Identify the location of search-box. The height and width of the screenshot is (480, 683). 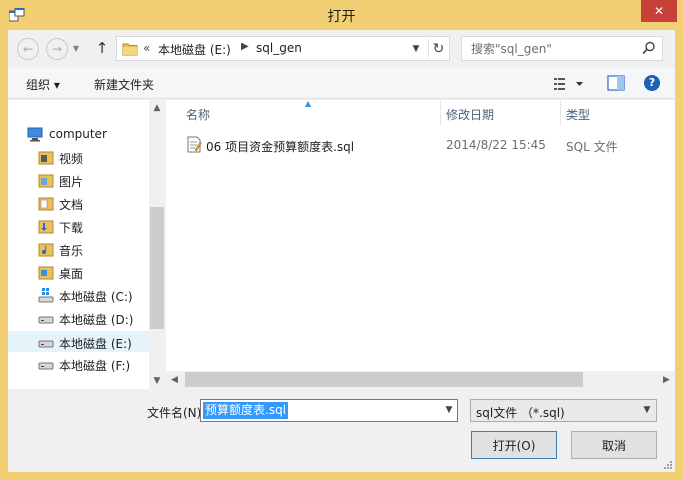
(562, 48).